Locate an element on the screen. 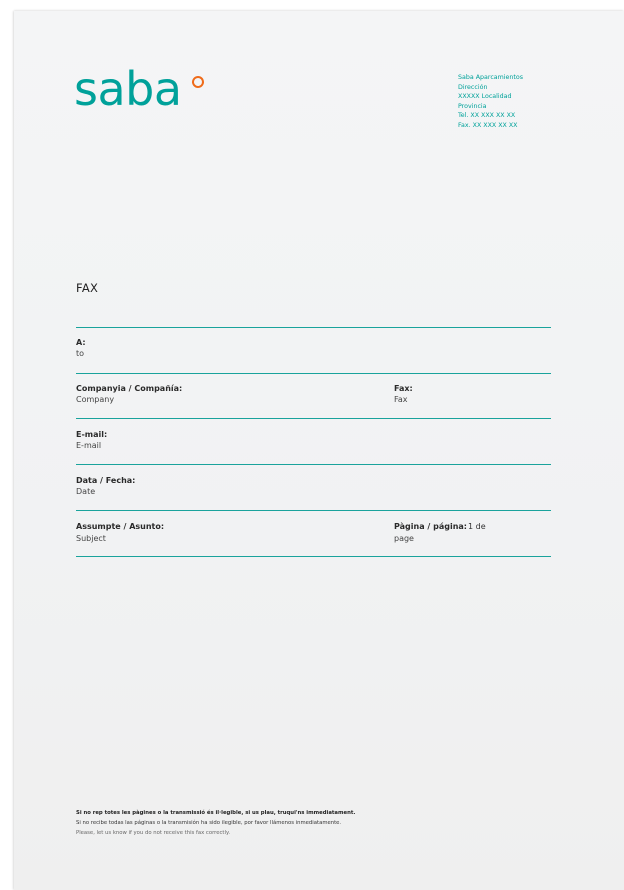  address-line-locality: XXXXX Localidad is located at coordinates (485, 97).